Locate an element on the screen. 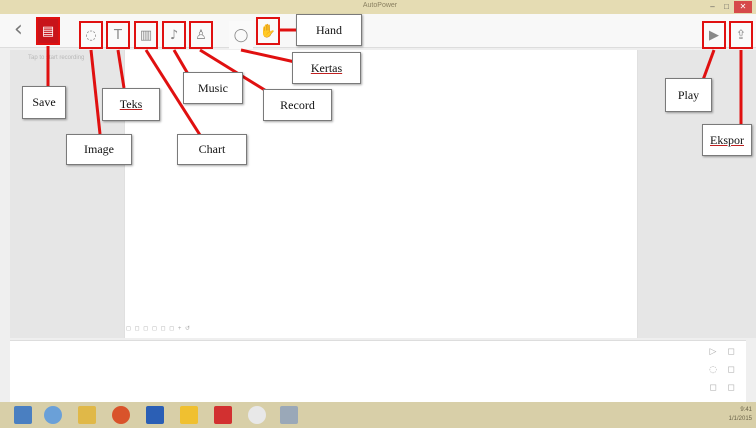 This screenshot has width=756, height=428. timeline is located at coordinates (378, 371).